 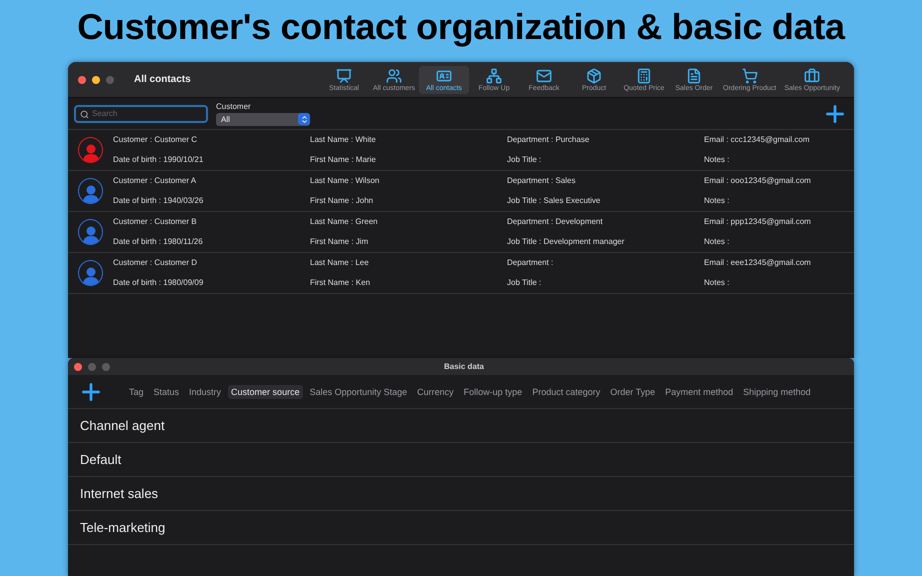 What do you see at coordinates (812, 76) in the screenshot?
I see `briefcase-icon` at bounding box center [812, 76].